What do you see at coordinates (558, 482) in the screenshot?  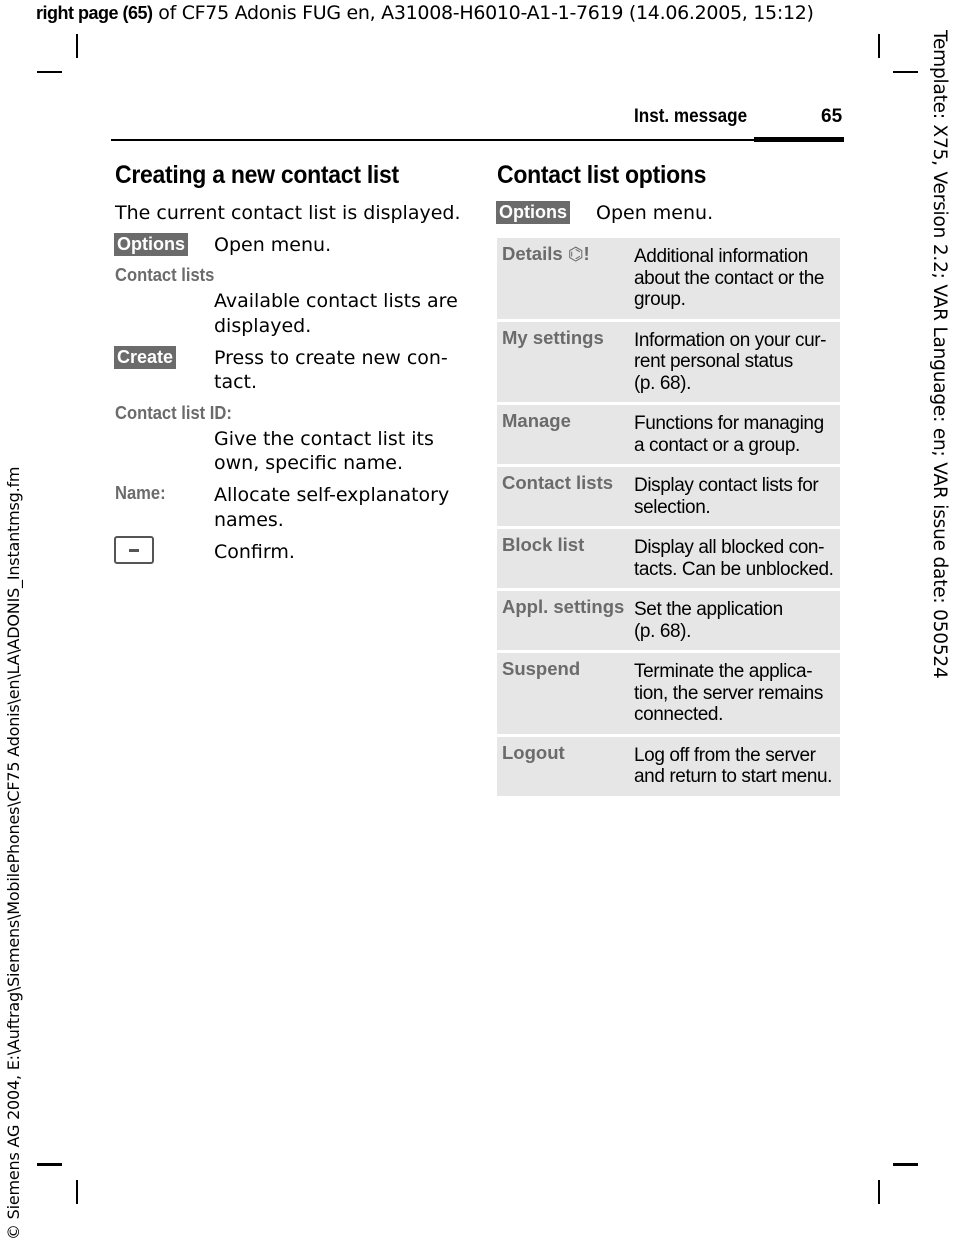 I see `option-name: Contact lists` at bounding box center [558, 482].